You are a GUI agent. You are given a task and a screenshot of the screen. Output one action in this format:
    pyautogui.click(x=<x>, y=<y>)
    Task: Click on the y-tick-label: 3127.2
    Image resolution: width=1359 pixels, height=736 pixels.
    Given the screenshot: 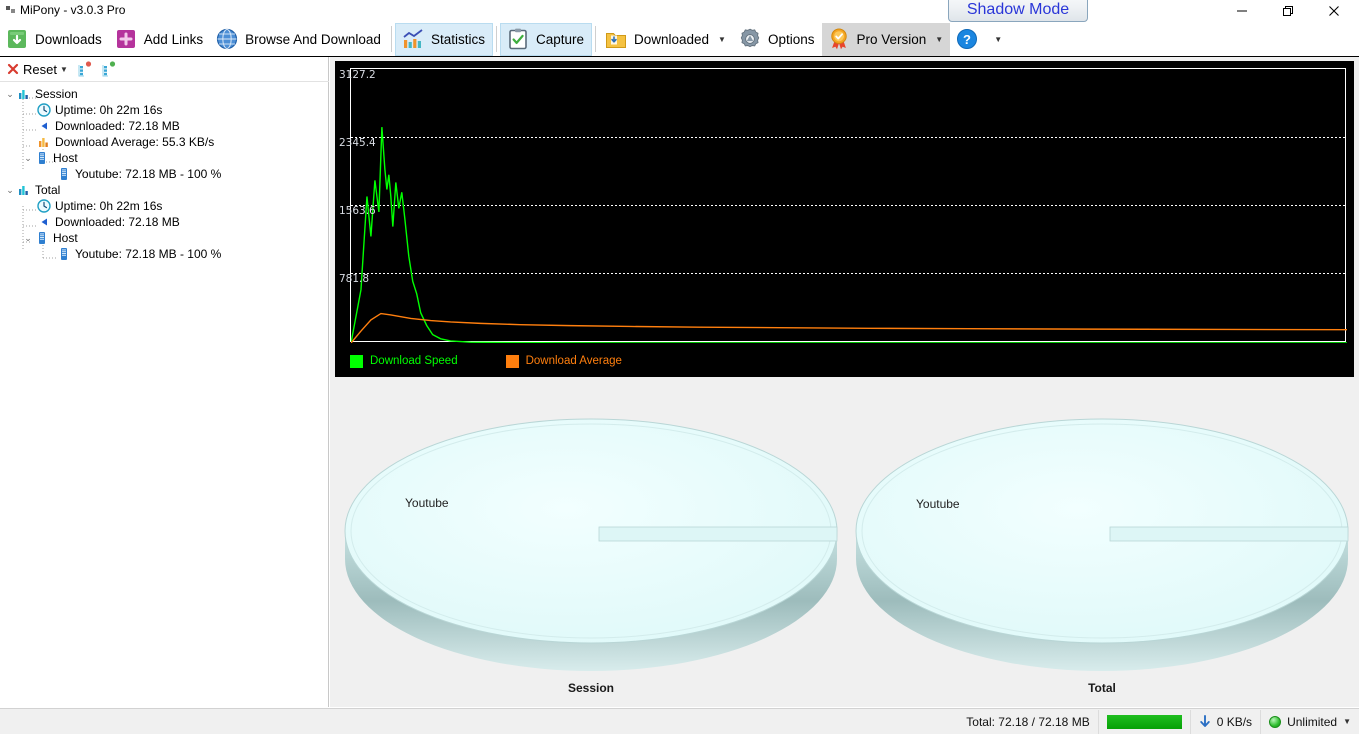 What is the action you would take?
    pyautogui.click(x=357, y=75)
    